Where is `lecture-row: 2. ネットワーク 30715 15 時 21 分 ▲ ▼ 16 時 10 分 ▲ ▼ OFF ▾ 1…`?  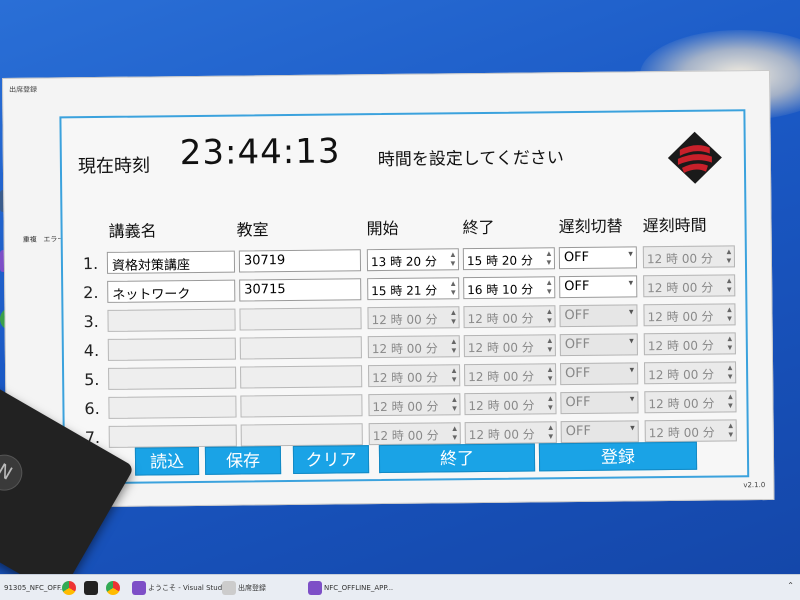 lecture-row: 2. ネットワーク 30715 15 時 21 分 ▲ ▼ 16 時 10 分 ▲ ▼ OFF ▾ 1… is located at coordinates (406, 288).